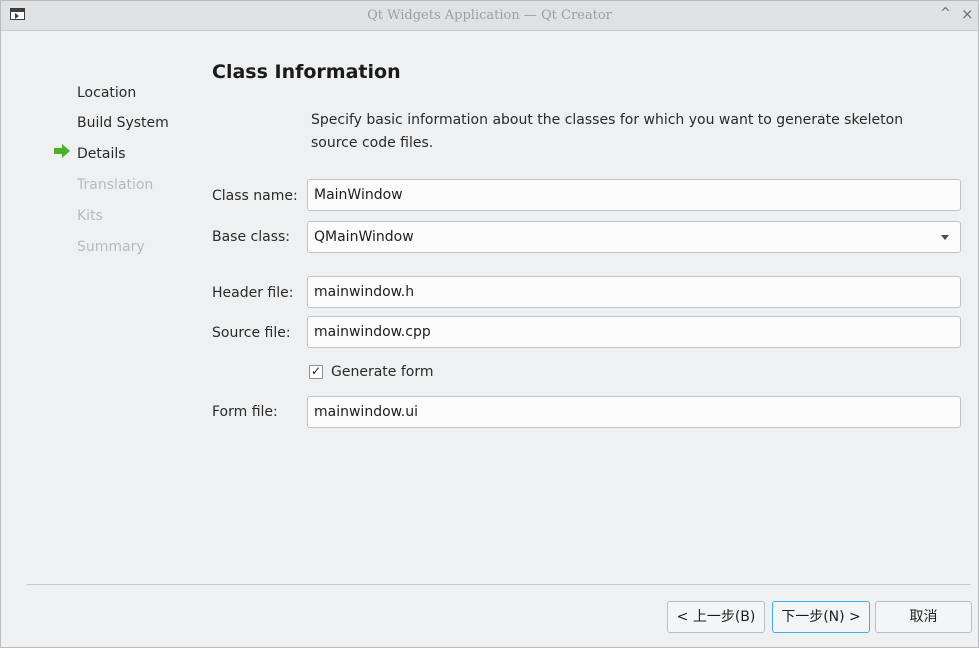 The width and height of the screenshot is (979, 648). What do you see at coordinates (101, 154) in the screenshot?
I see `step-label: Details` at bounding box center [101, 154].